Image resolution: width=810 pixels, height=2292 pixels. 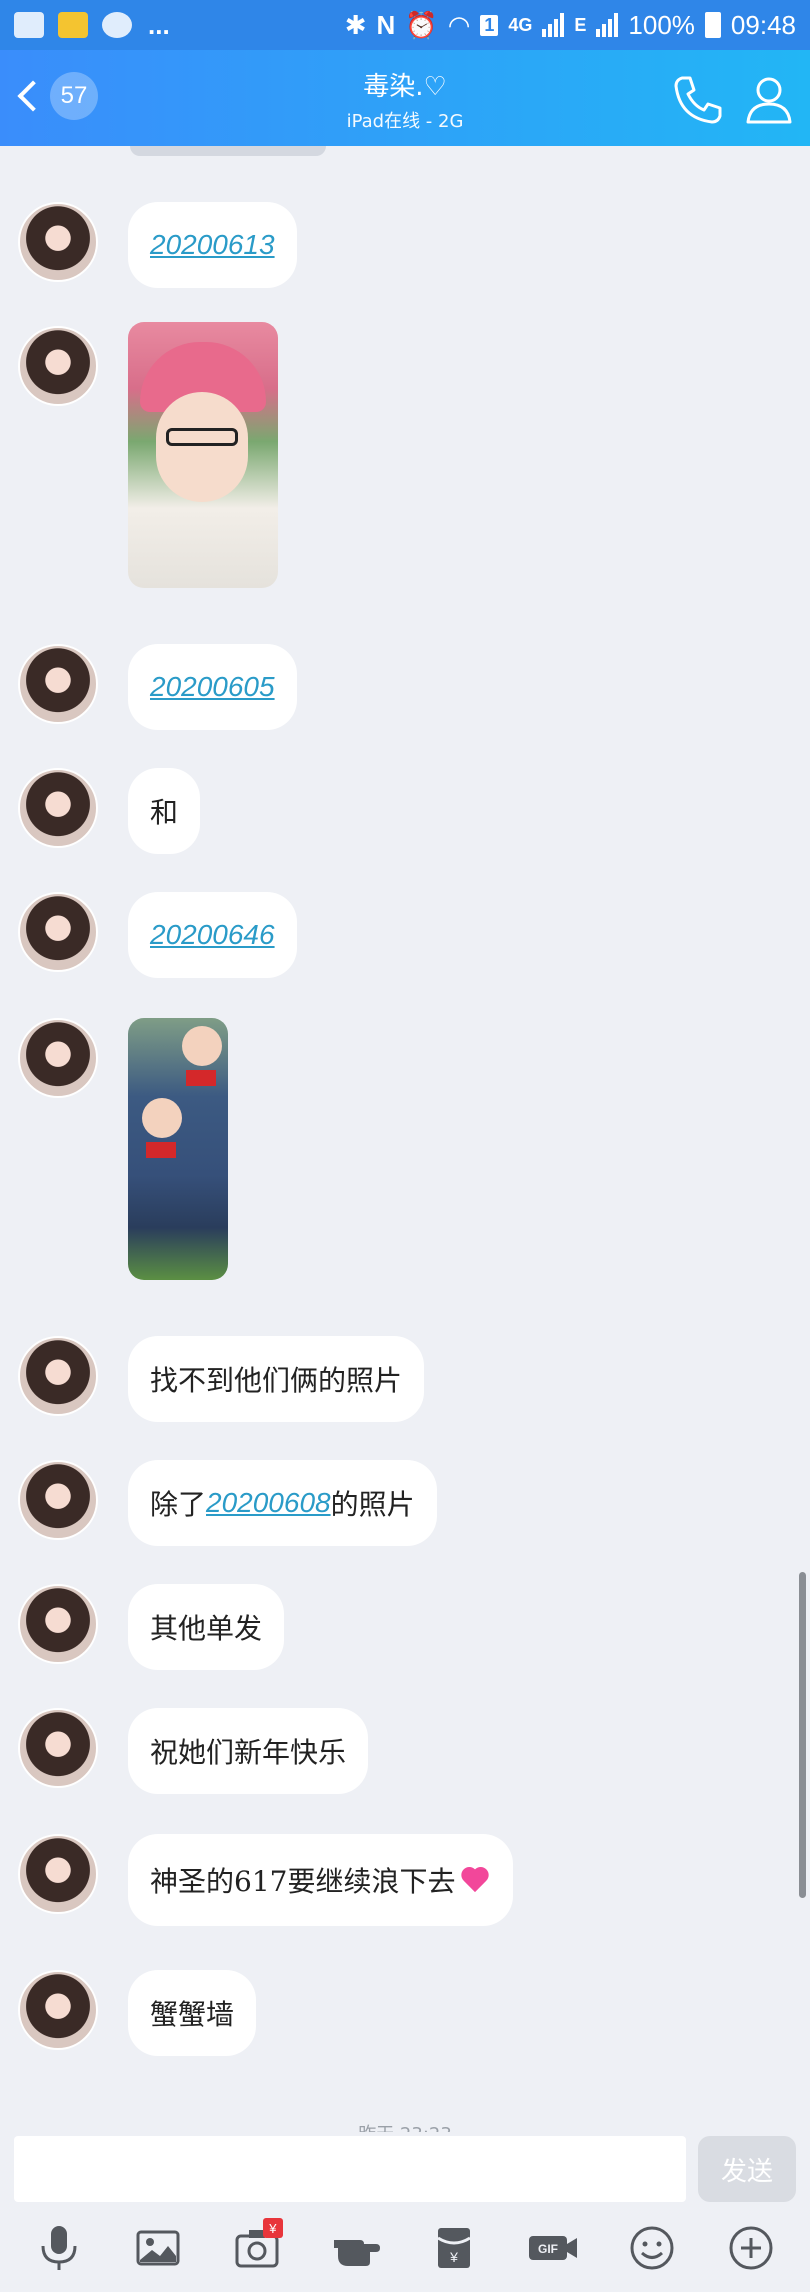 What do you see at coordinates (117, 25) in the screenshot?
I see `app-notification-icon` at bounding box center [117, 25].